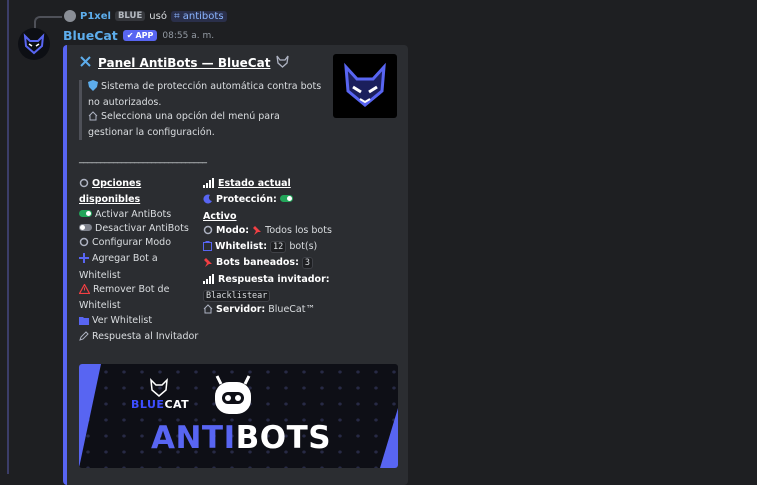  Describe the element at coordinates (176, 16) in the screenshot. I see `command-icon: ⌗` at that location.